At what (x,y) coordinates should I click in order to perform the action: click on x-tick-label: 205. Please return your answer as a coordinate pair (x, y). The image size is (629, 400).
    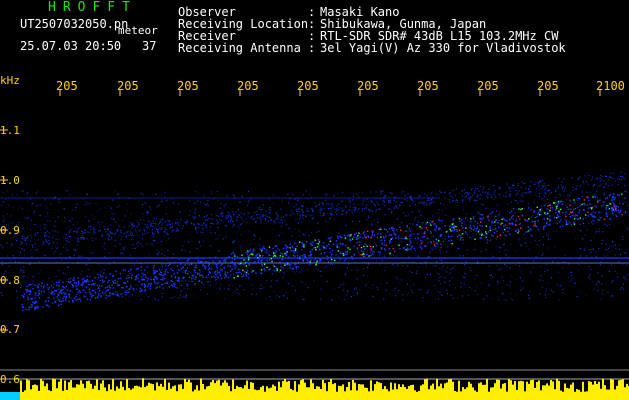
    Looking at the image, I should click on (488, 86).